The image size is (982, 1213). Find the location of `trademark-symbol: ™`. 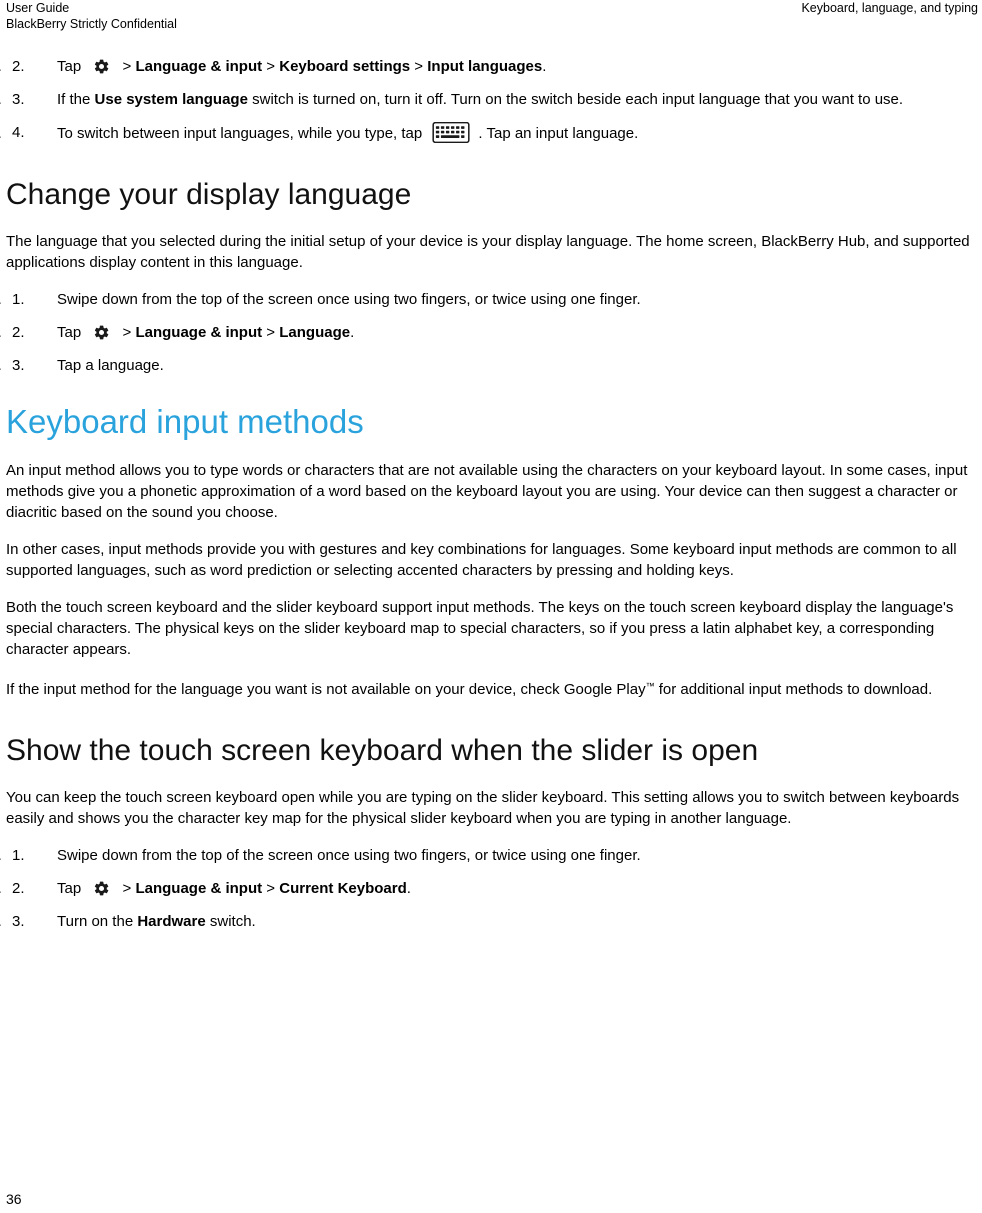

trademark-symbol: ™ is located at coordinates (650, 686).